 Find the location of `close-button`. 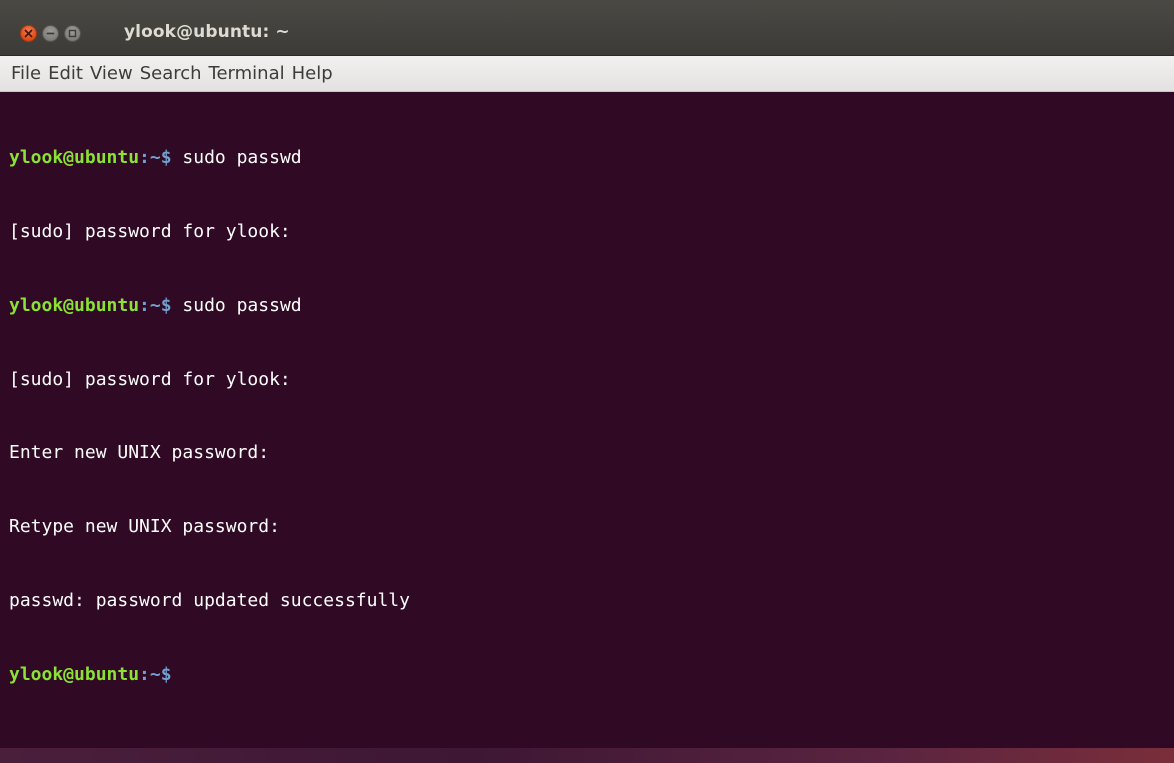

close-button is located at coordinates (28, 33).